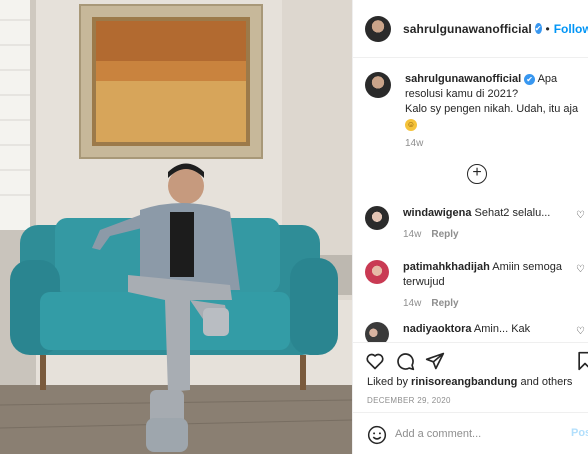 Image resolution: width=588 pixels, height=454 pixels. Describe the element at coordinates (414, 143) in the screenshot. I see `caption-timestamp: 14w` at that location.